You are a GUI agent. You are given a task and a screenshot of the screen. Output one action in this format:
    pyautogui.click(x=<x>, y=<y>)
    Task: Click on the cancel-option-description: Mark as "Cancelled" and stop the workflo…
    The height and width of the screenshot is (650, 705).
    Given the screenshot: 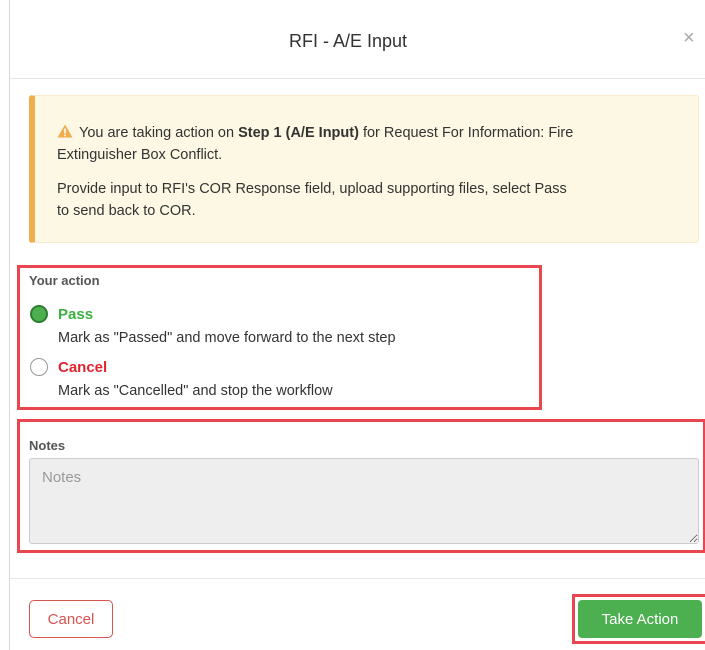 What is the action you would take?
    pyautogui.click(x=195, y=391)
    